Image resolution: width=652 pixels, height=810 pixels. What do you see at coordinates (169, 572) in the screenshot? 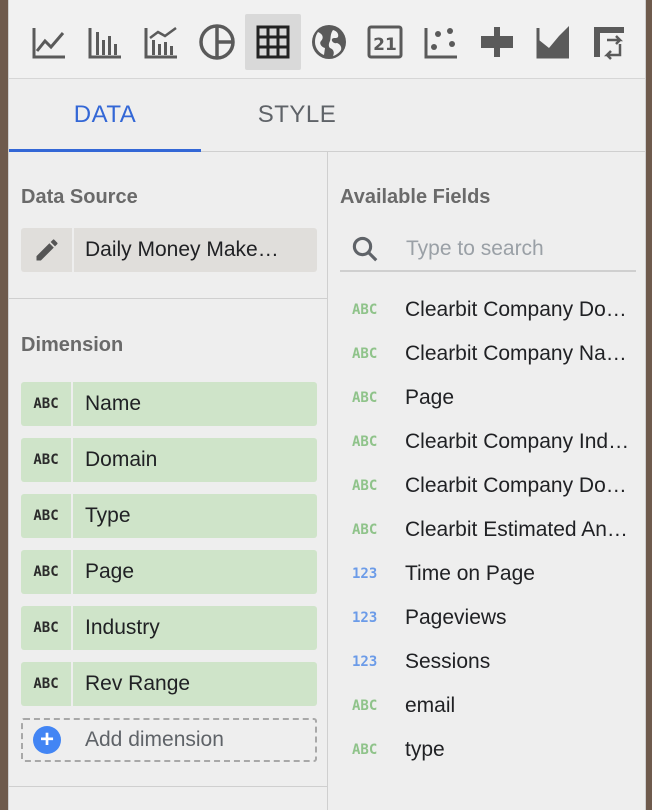
I see `dimension-chip-page: ABC Page` at bounding box center [169, 572].